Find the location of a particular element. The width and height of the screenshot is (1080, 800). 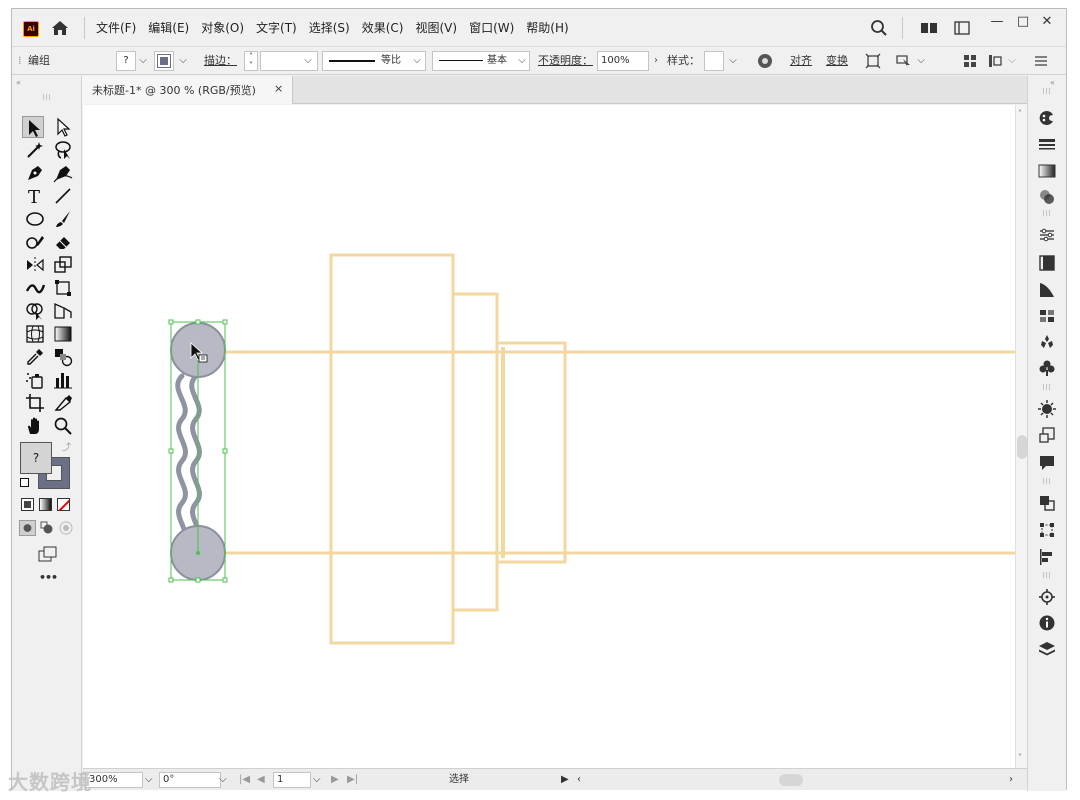

swatches-icon is located at coordinates (1047, 316).